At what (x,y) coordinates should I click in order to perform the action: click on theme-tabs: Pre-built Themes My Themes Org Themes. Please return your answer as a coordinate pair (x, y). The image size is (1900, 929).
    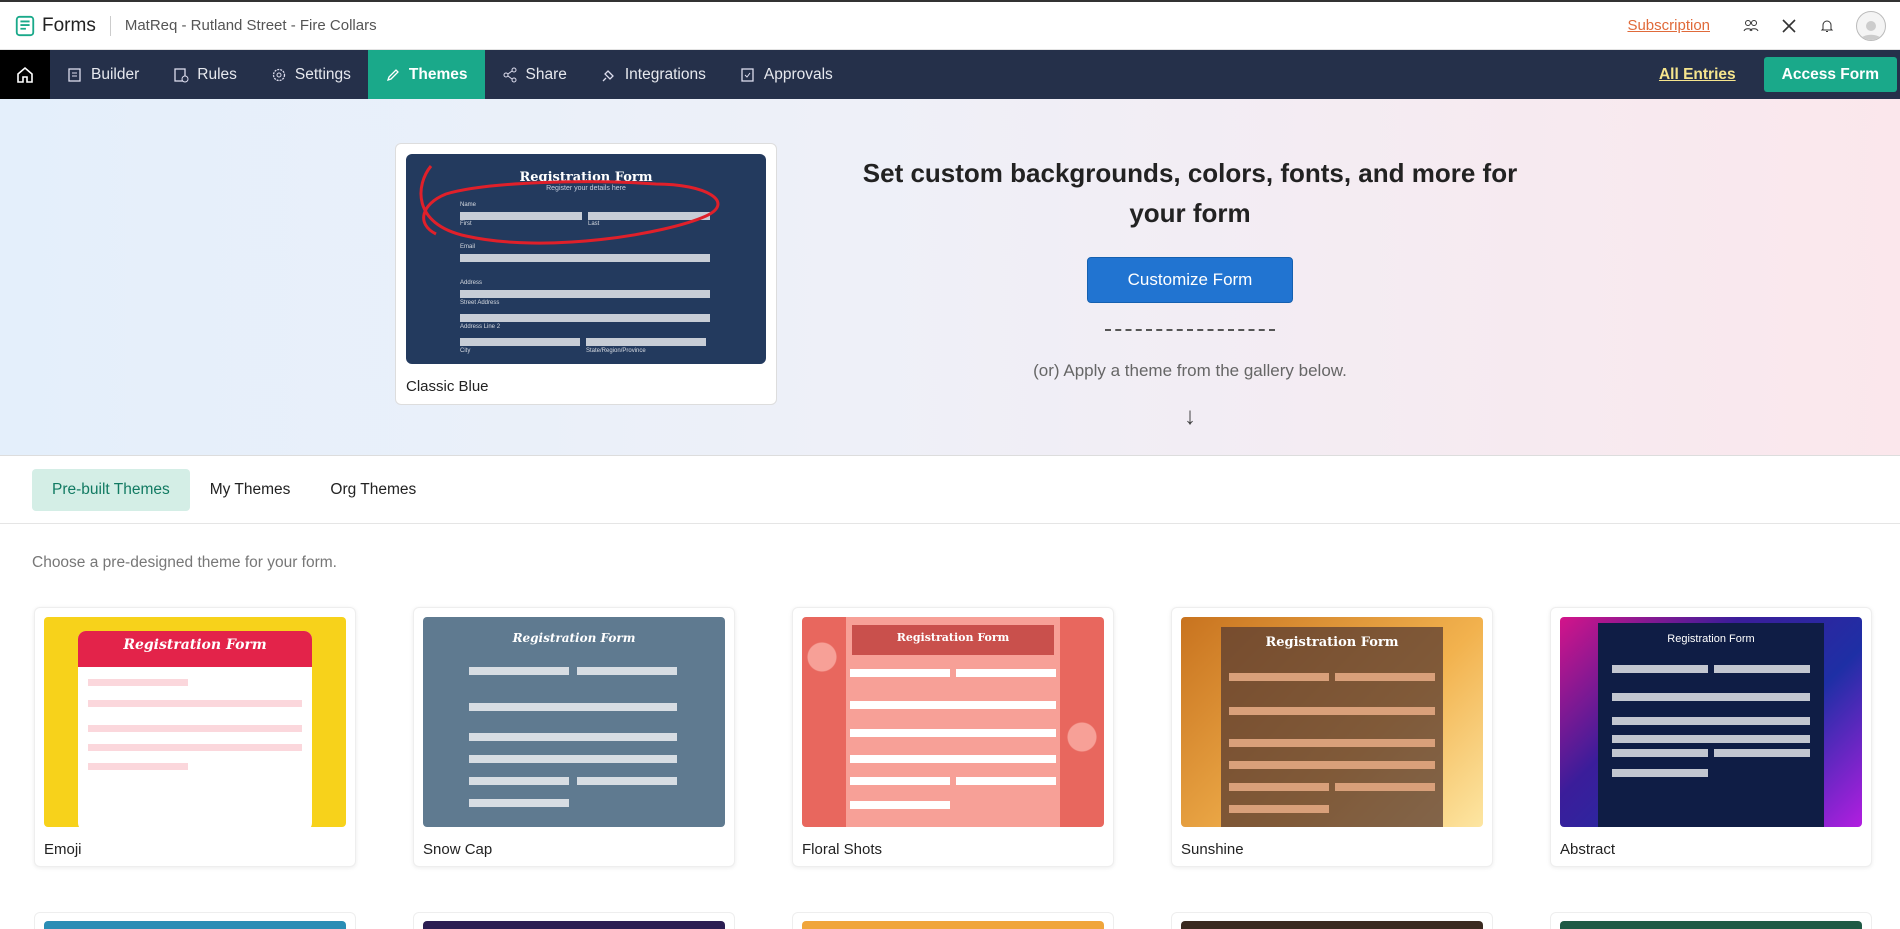
    Looking at the image, I should click on (950, 490).